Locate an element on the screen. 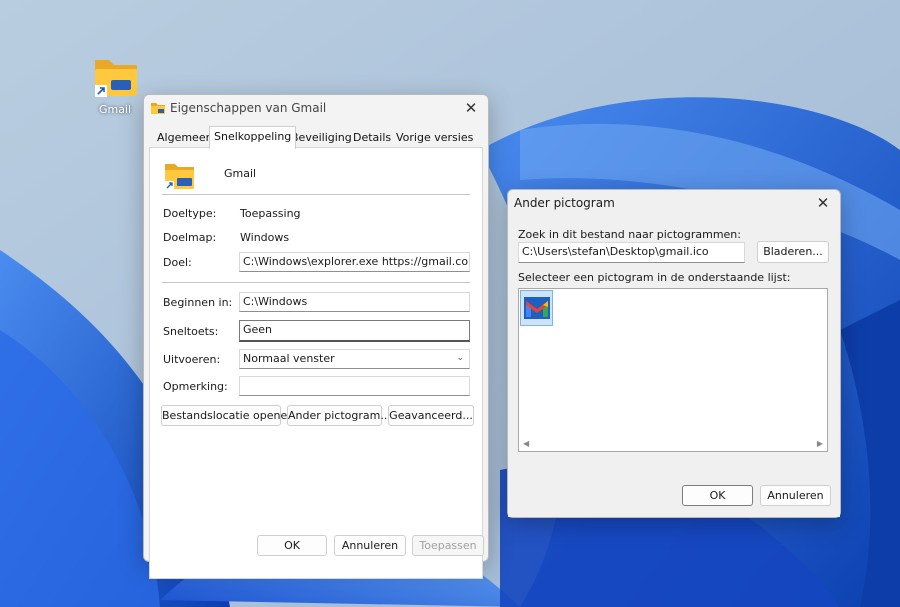  properties-close-button: ✕ is located at coordinates (471, 108).